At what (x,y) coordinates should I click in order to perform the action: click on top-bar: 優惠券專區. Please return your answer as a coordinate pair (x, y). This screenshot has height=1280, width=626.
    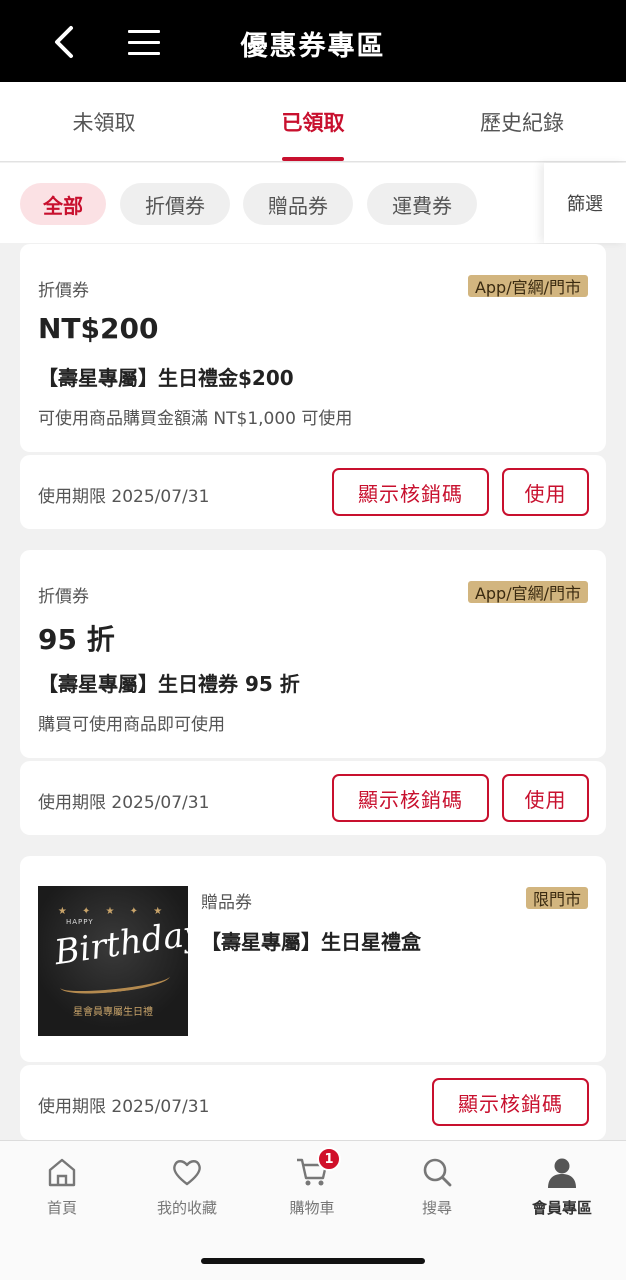
    Looking at the image, I should click on (313, 41).